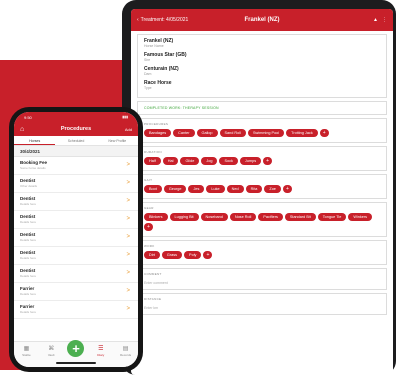 The height and width of the screenshot is (379, 396). I want to click on chip: Zoe, so click(272, 189).